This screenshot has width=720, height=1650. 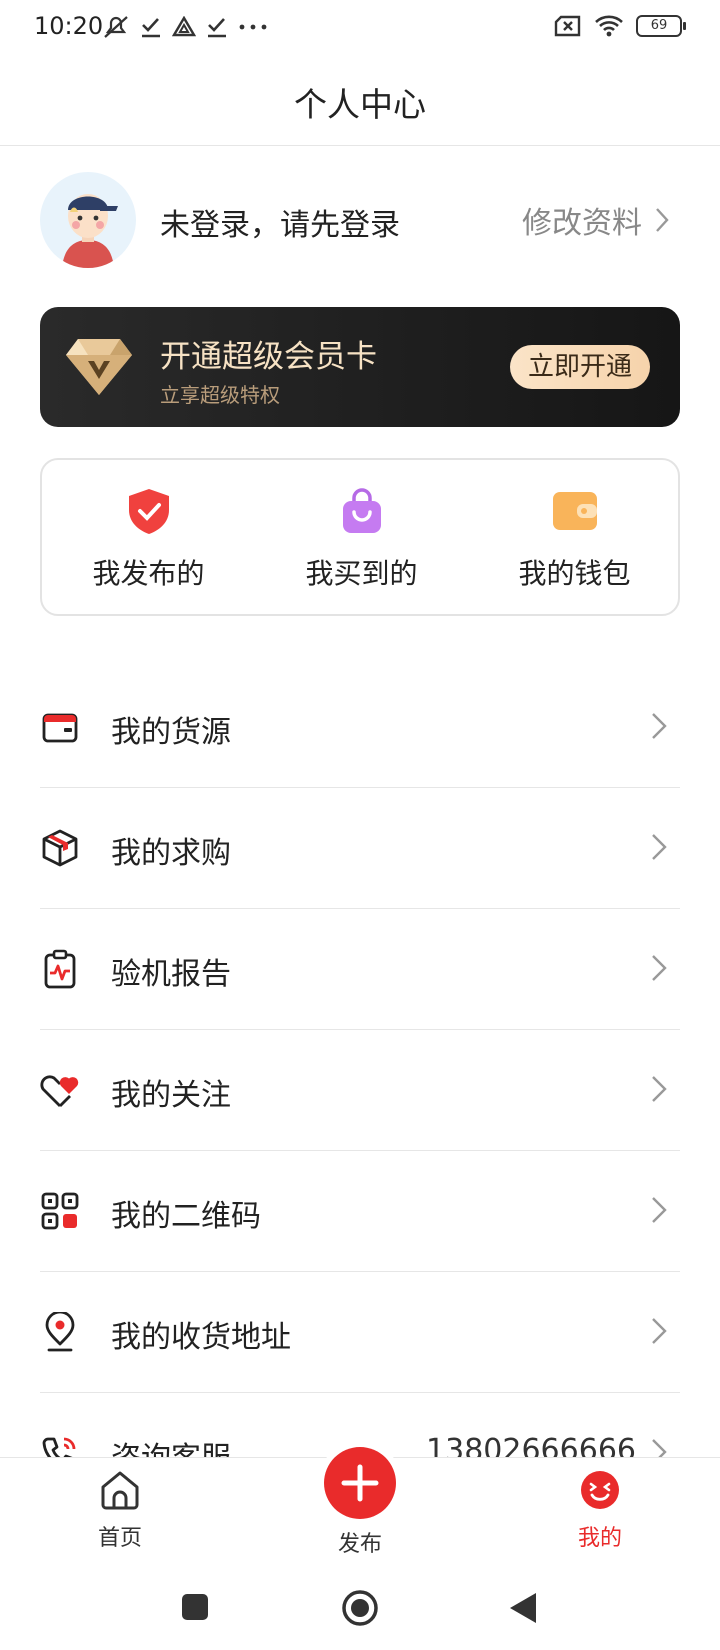 I want to click on nav-mine: 我的, so click(x=600, y=1515).